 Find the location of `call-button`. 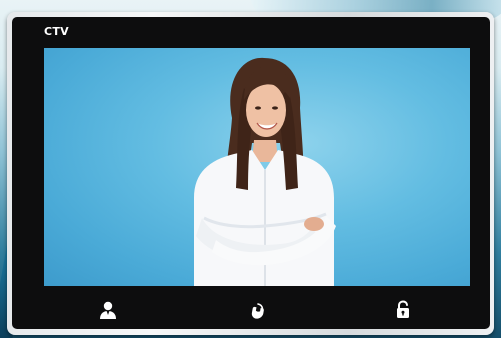

call-button is located at coordinates (256, 310).